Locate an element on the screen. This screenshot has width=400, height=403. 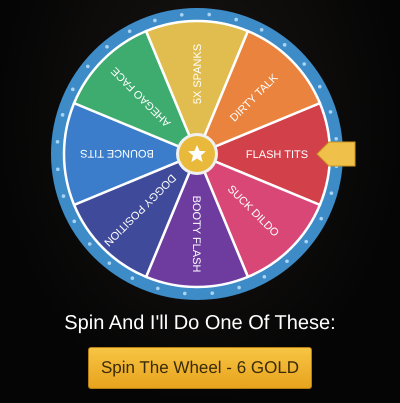
segment-label: BOOTY FLASH is located at coordinates (196, 234).